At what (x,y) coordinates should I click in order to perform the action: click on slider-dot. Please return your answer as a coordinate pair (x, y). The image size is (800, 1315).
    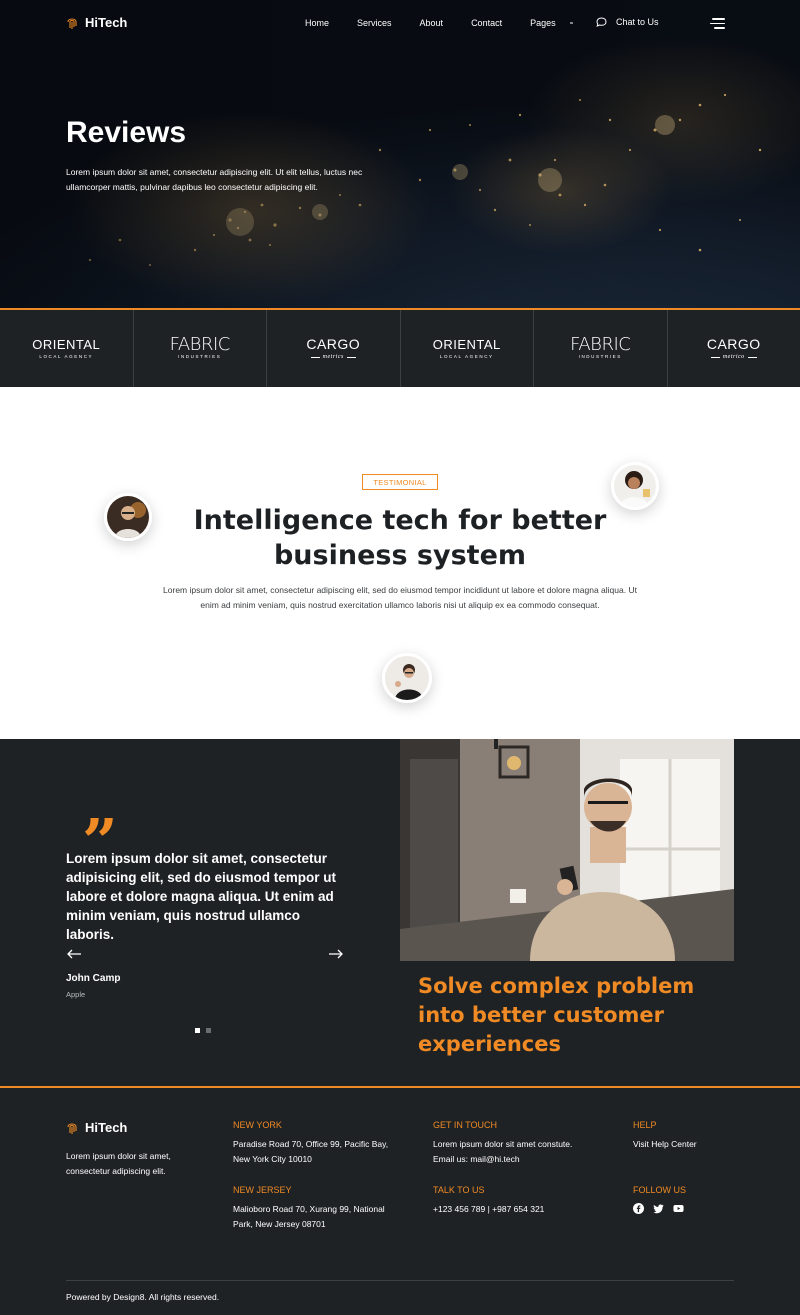
    Looking at the image, I should click on (208, 1030).